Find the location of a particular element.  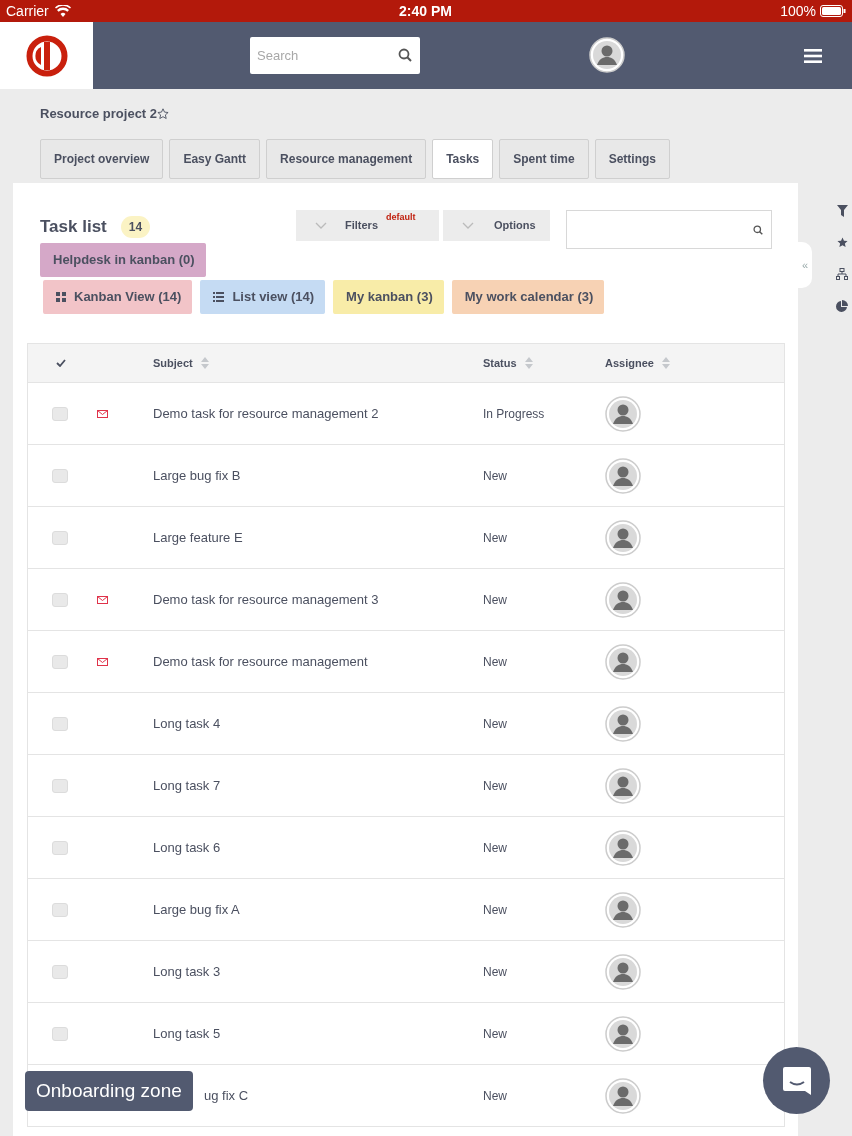

tab: Project overview is located at coordinates (102, 158).